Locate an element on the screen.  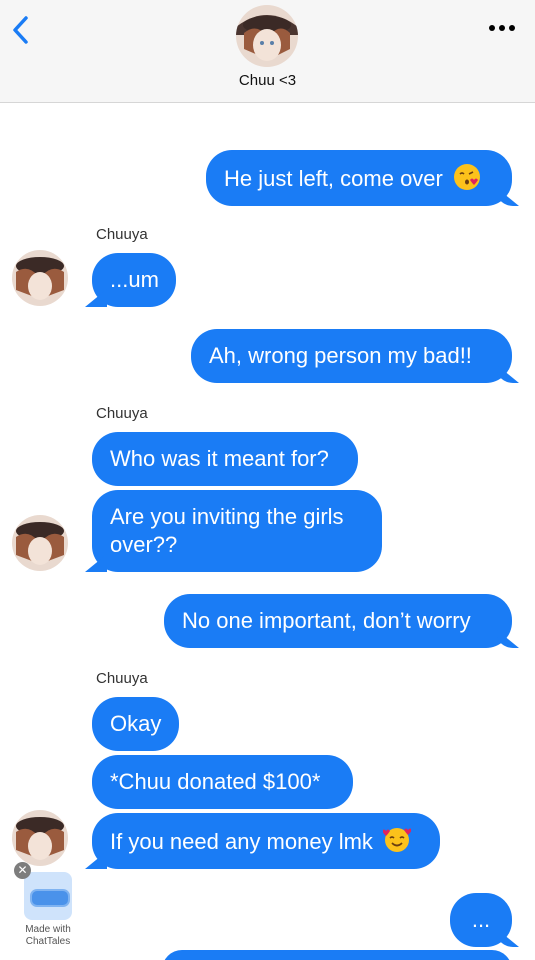
message-bubble-outgoing: No one important, don’t worry is located at coordinates (338, 621).